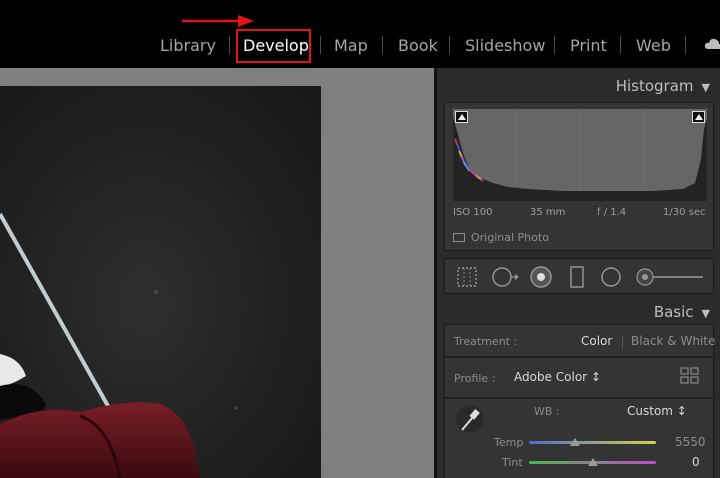 Image resolution: width=720 pixels, height=478 pixels. I want to click on temp-slider-track, so click(592, 442).